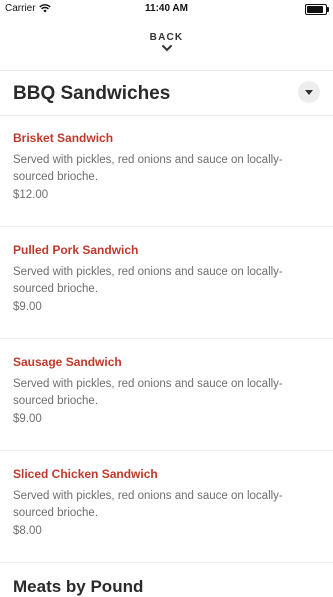 Image resolution: width=333 pixels, height=597 pixels. What do you see at coordinates (31, 195) in the screenshot?
I see `menu-item-price: $12.00` at bounding box center [31, 195].